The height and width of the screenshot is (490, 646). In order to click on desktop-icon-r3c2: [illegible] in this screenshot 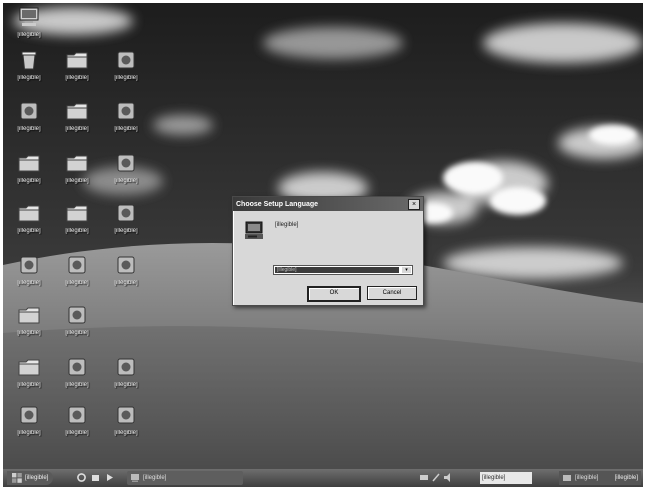, I will do `click(77, 177)`.